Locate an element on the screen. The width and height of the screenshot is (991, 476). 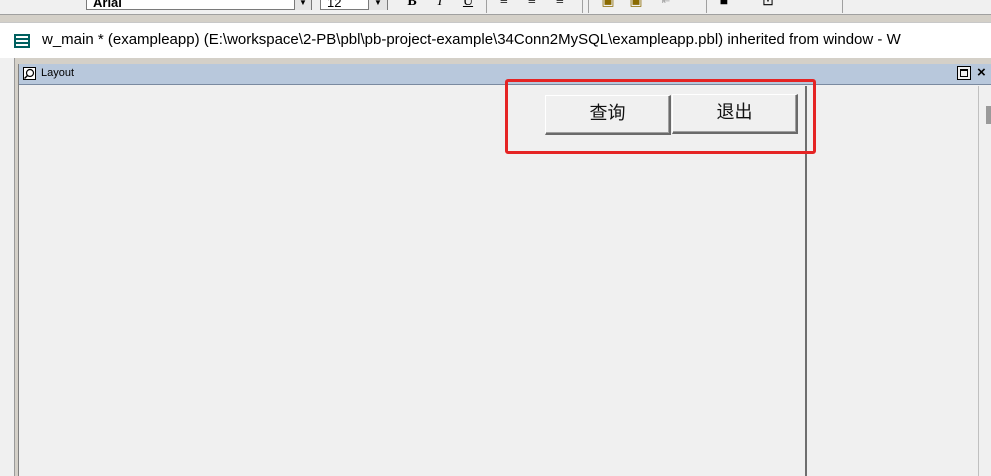
align-center-icon: ≡ is located at coordinates (532, 6).